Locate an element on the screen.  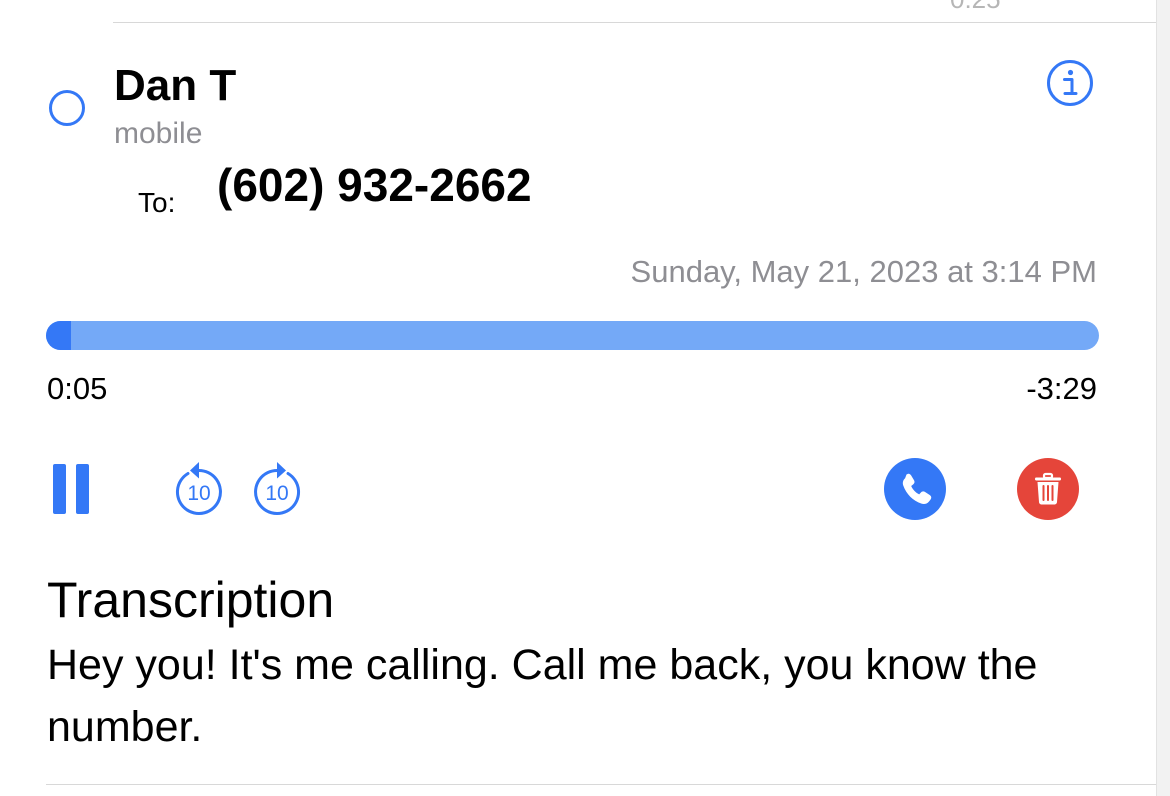
scroll-edge is located at coordinates (1163, 398).